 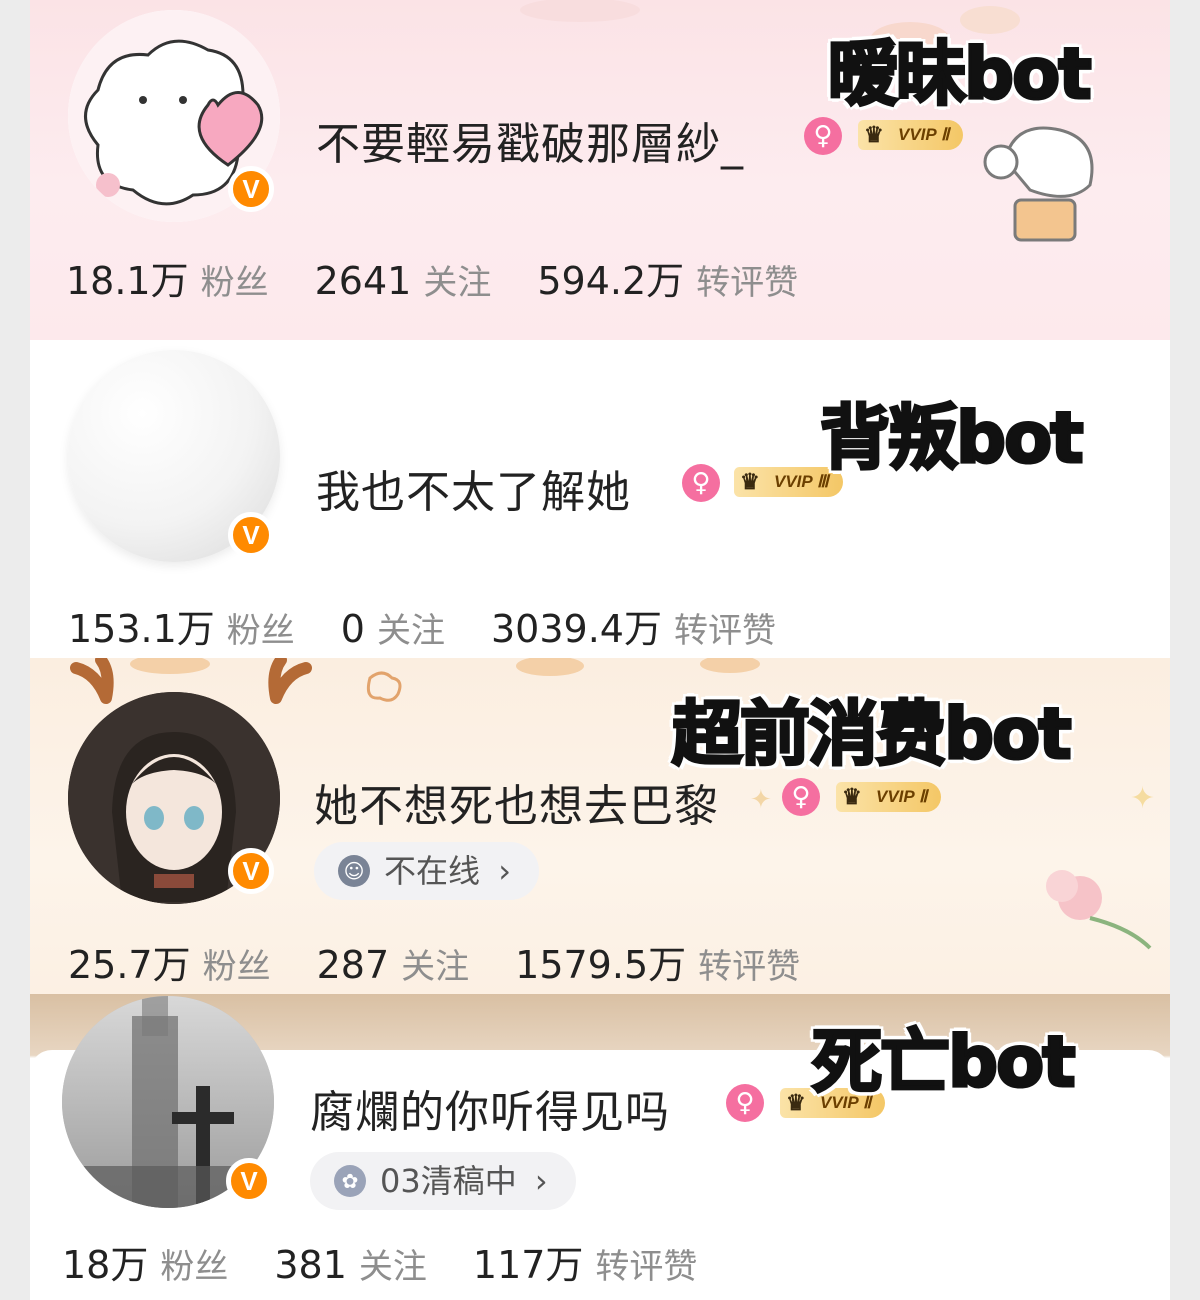 I want to click on stats-row: 18.1万 粉丝 2641 关注 594.2万 转评赞, so click(x=455, y=277).